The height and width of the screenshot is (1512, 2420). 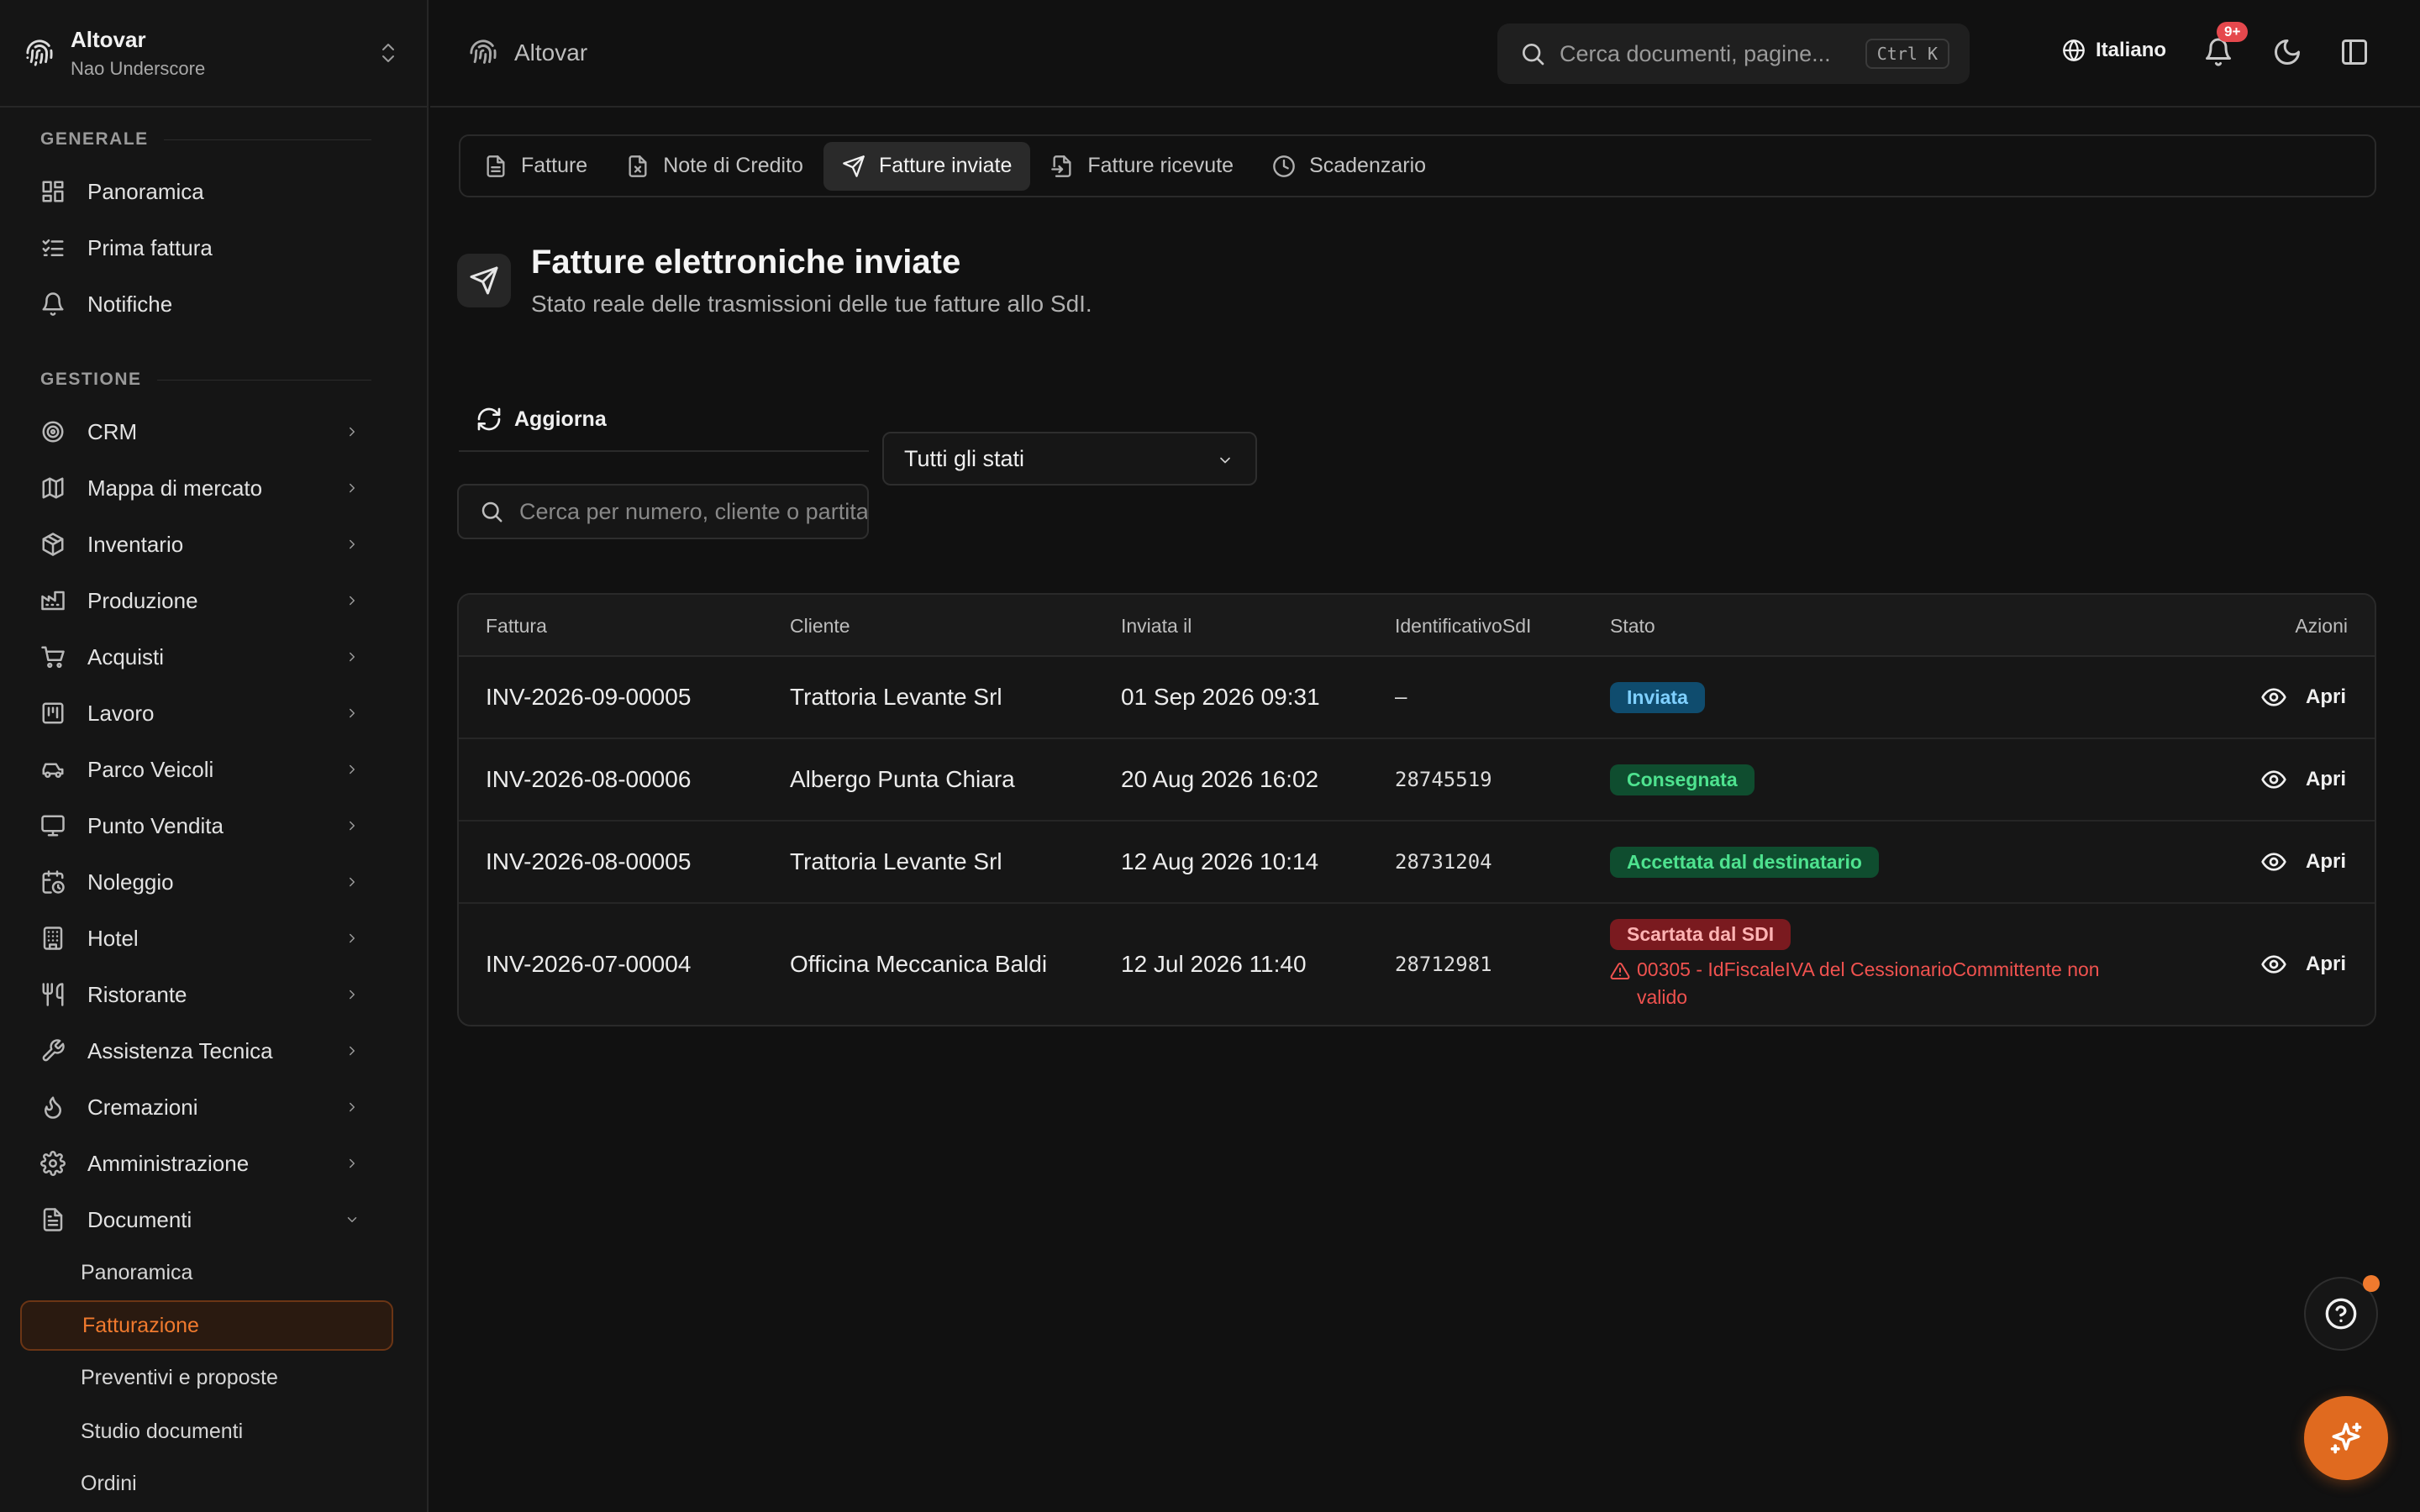 What do you see at coordinates (200, 769) in the screenshot?
I see `sidebar-item-parco-veicoli: Parco Veicoli` at bounding box center [200, 769].